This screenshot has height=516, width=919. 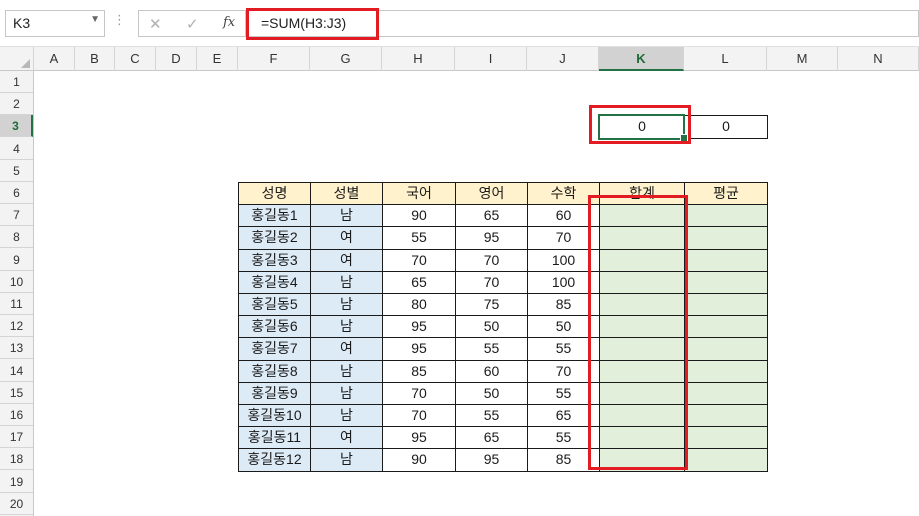 What do you see at coordinates (274, 460) in the screenshot?
I see `table-cell: 홍길동12` at bounding box center [274, 460].